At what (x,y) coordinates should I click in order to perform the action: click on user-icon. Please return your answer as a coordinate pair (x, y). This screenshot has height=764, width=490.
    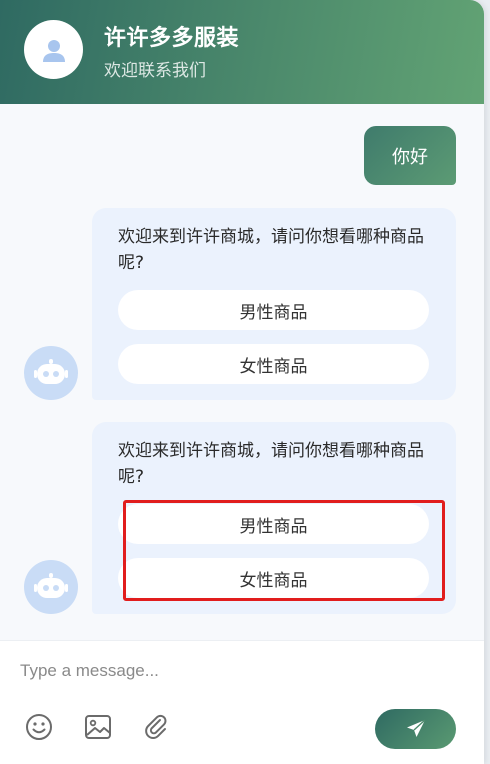
    Looking at the image, I should click on (53, 50).